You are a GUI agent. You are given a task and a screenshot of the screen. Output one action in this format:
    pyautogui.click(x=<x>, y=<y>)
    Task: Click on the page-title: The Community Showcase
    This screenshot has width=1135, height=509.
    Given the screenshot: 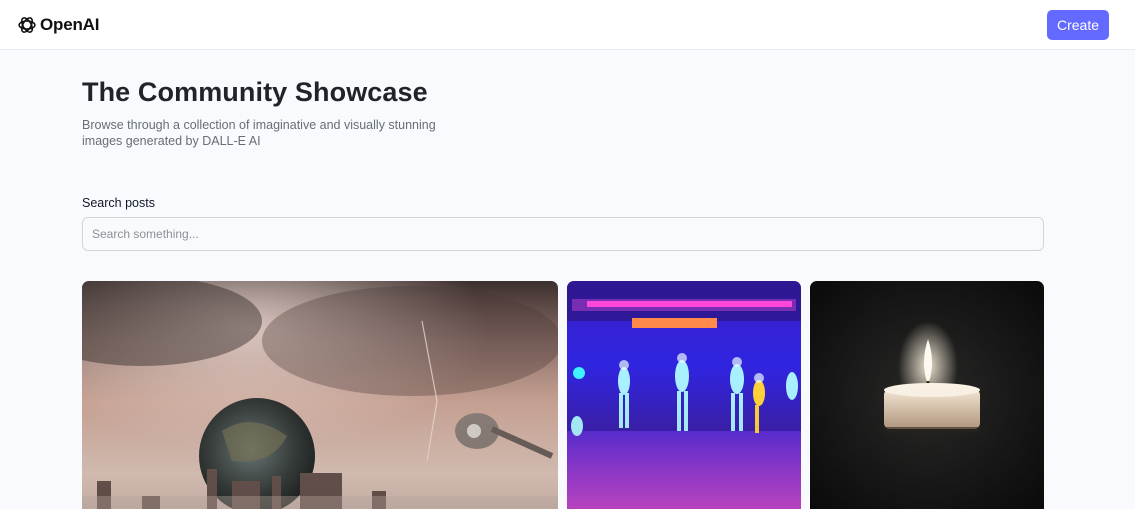 What is the action you would take?
    pyautogui.click(x=255, y=92)
    